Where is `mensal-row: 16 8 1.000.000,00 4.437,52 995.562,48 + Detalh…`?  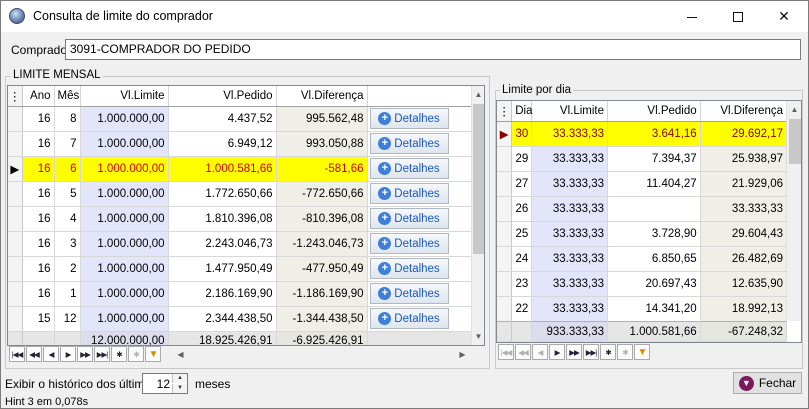 mensal-row: 16 8 1.000.000,00 4.437,52 995.562,48 + Detalh… is located at coordinates (240, 119).